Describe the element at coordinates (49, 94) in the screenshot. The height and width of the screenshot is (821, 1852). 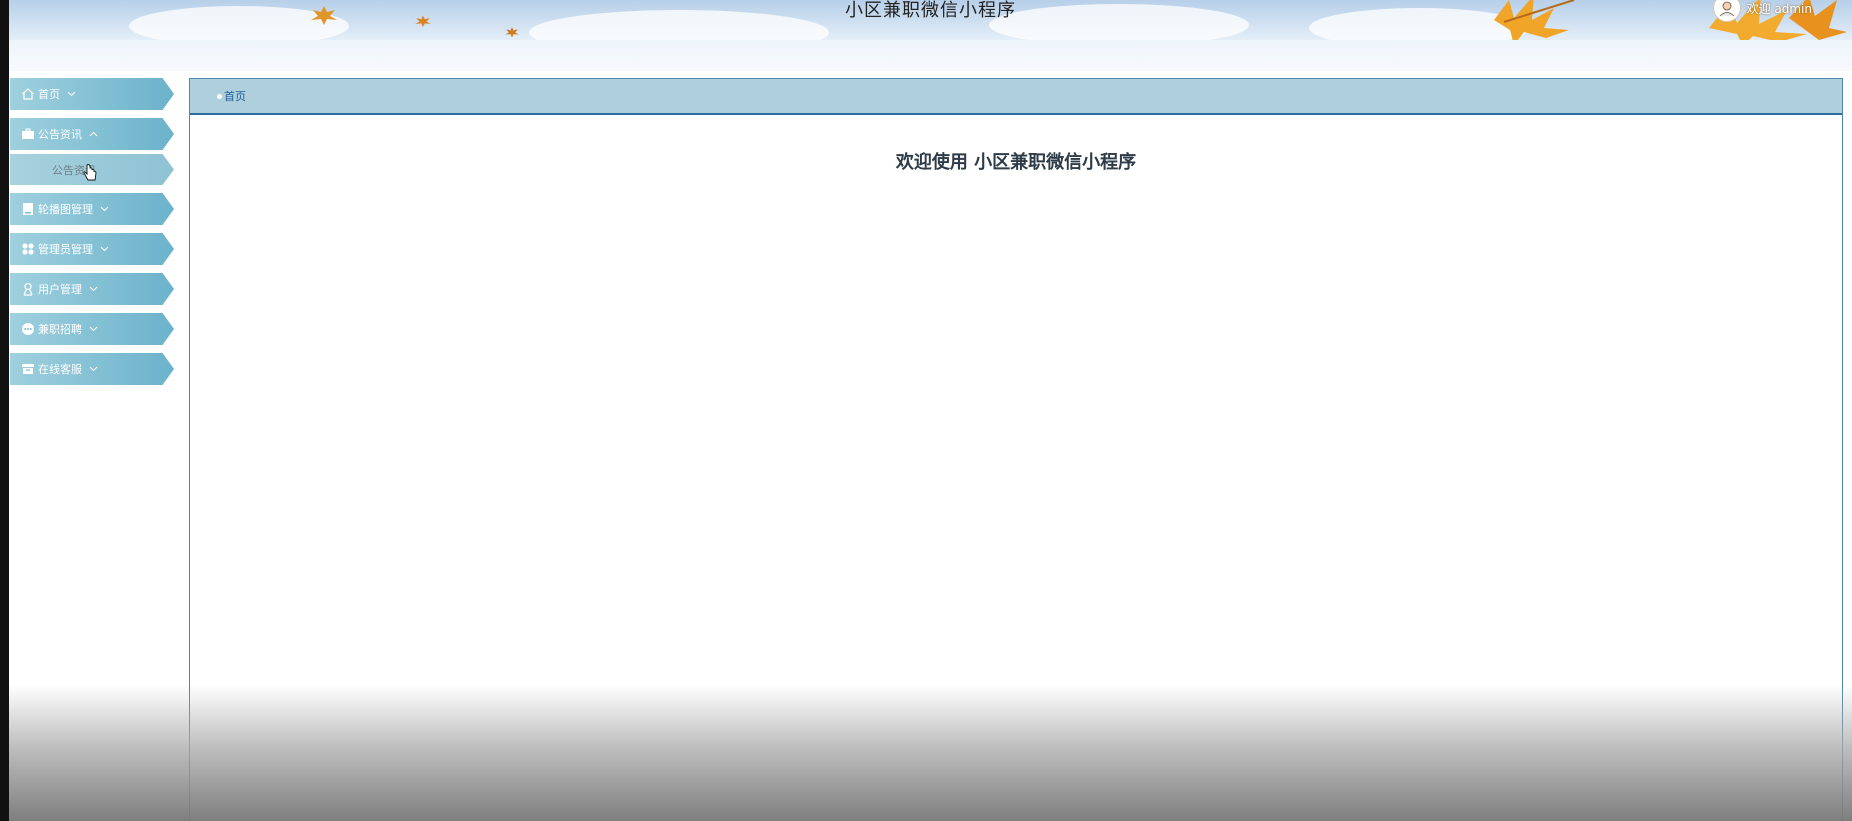
I see `sidebar-item-label: 首页` at that location.